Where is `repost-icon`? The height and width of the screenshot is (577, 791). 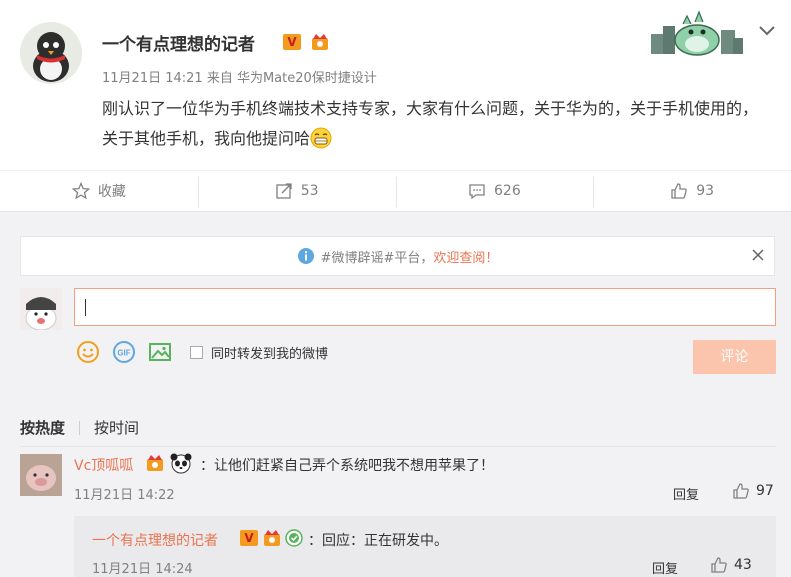 repost-icon is located at coordinates (284, 191).